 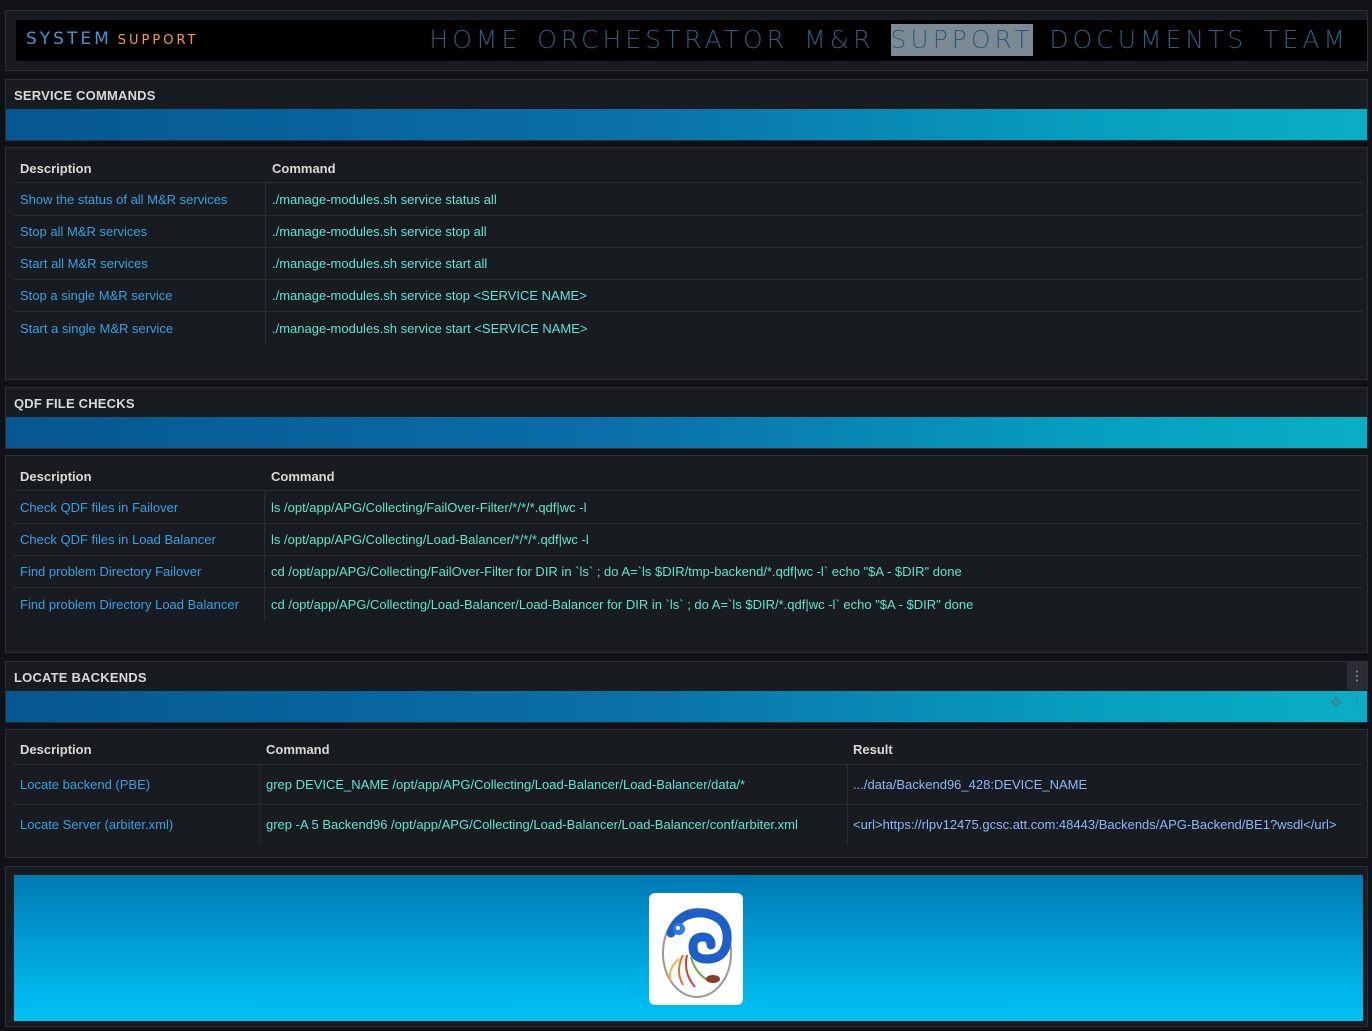 What do you see at coordinates (74, 403) in the screenshot?
I see `section-title: QDF FILE CHECKS` at bounding box center [74, 403].